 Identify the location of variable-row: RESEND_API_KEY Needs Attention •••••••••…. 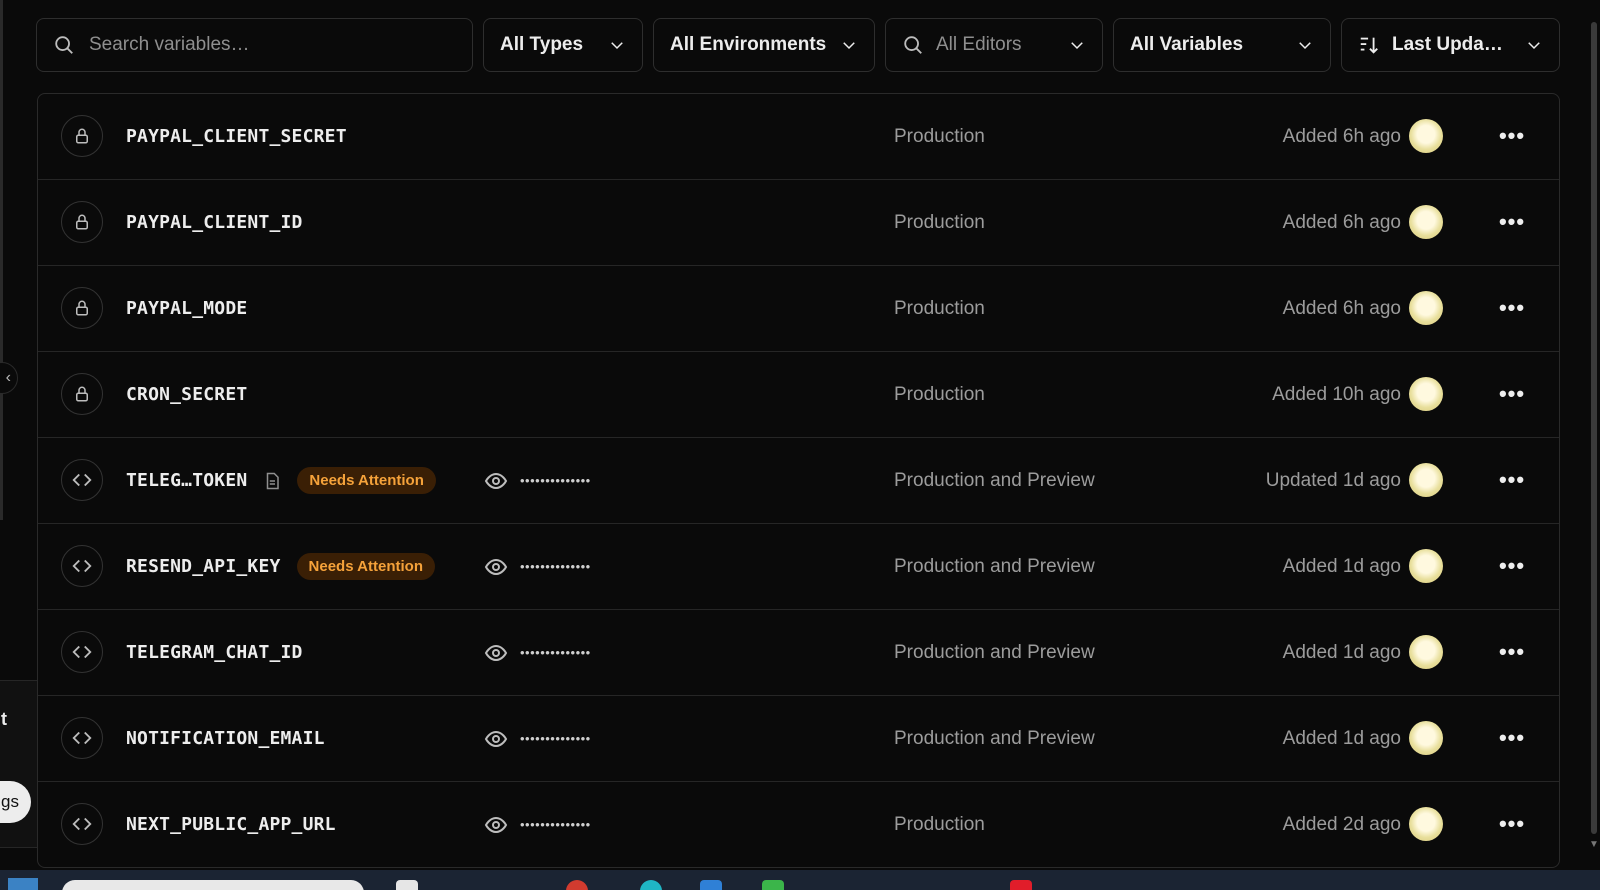
(798, 567).